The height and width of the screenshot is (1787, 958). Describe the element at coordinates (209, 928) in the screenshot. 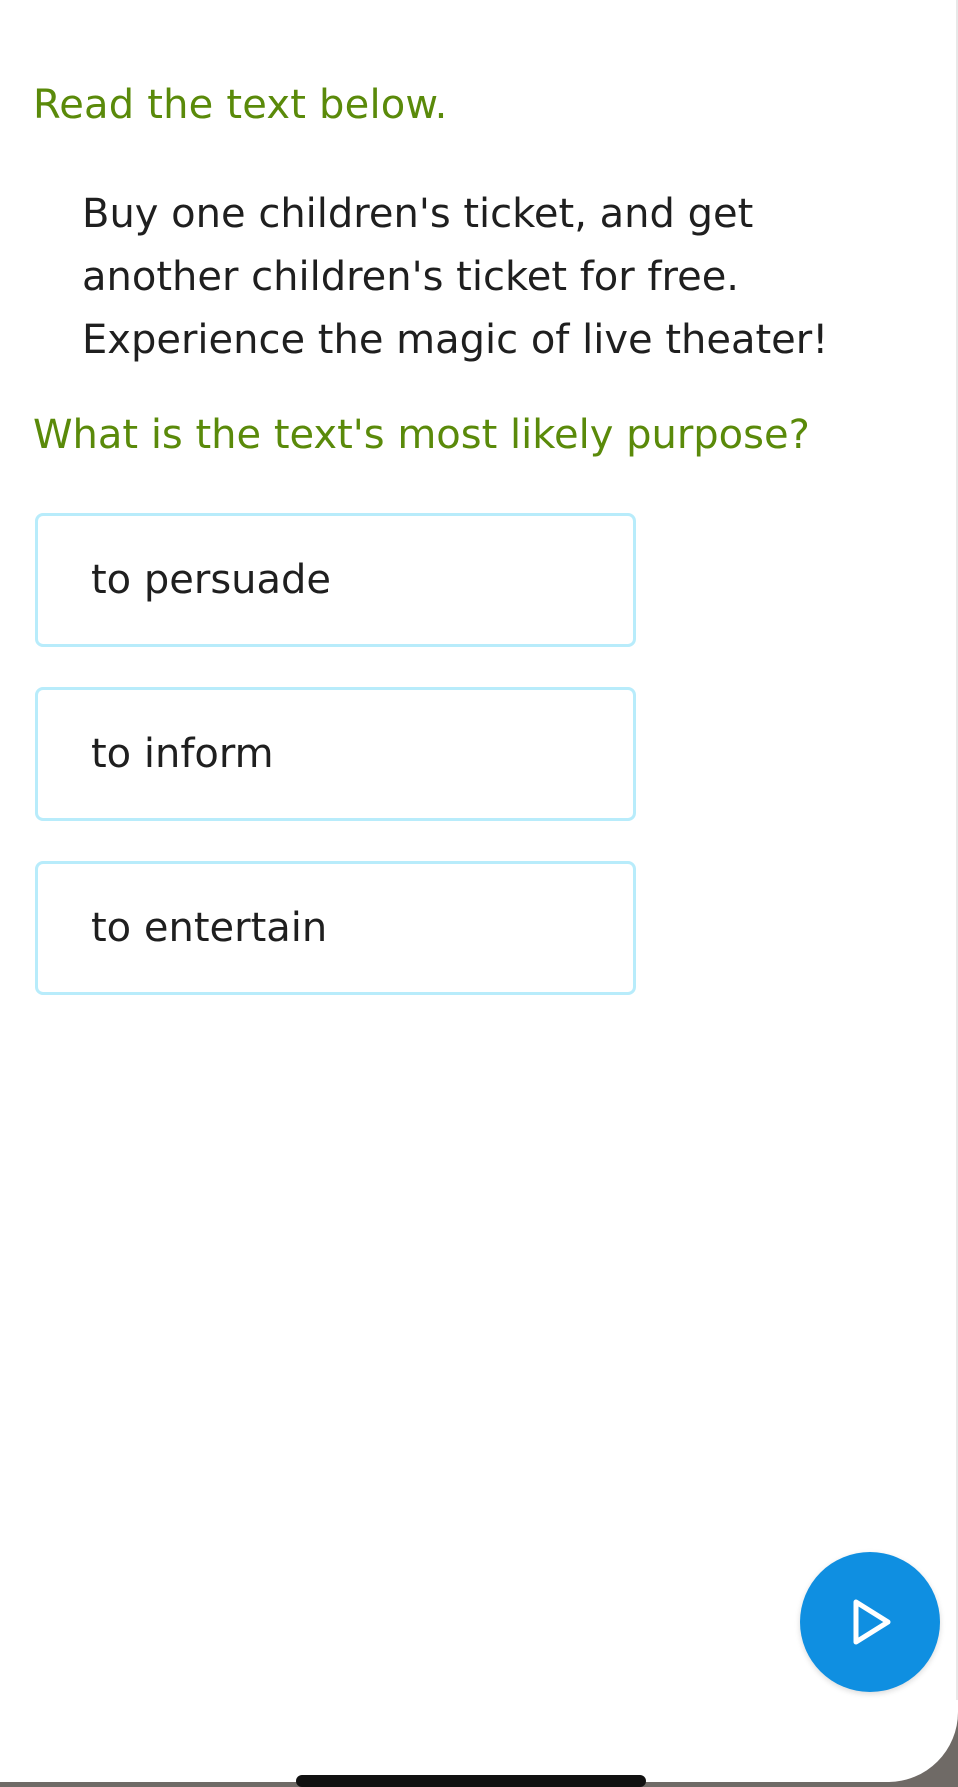

I see `choice-label: to entertain` at that location.